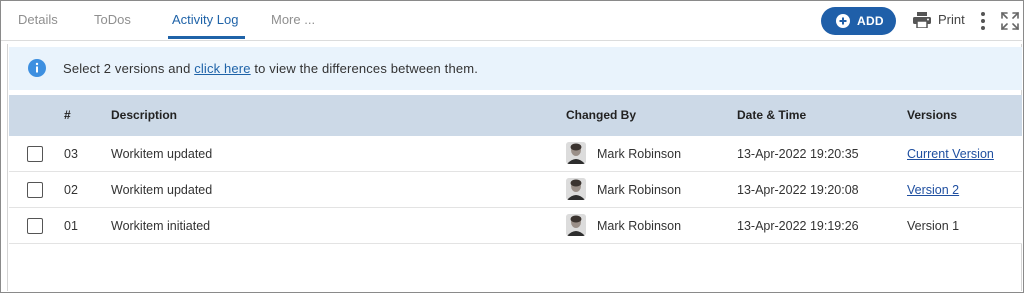 This screenshot has height=293, width=1024. I want to click on version-label: Version 1, so click(933, 226).